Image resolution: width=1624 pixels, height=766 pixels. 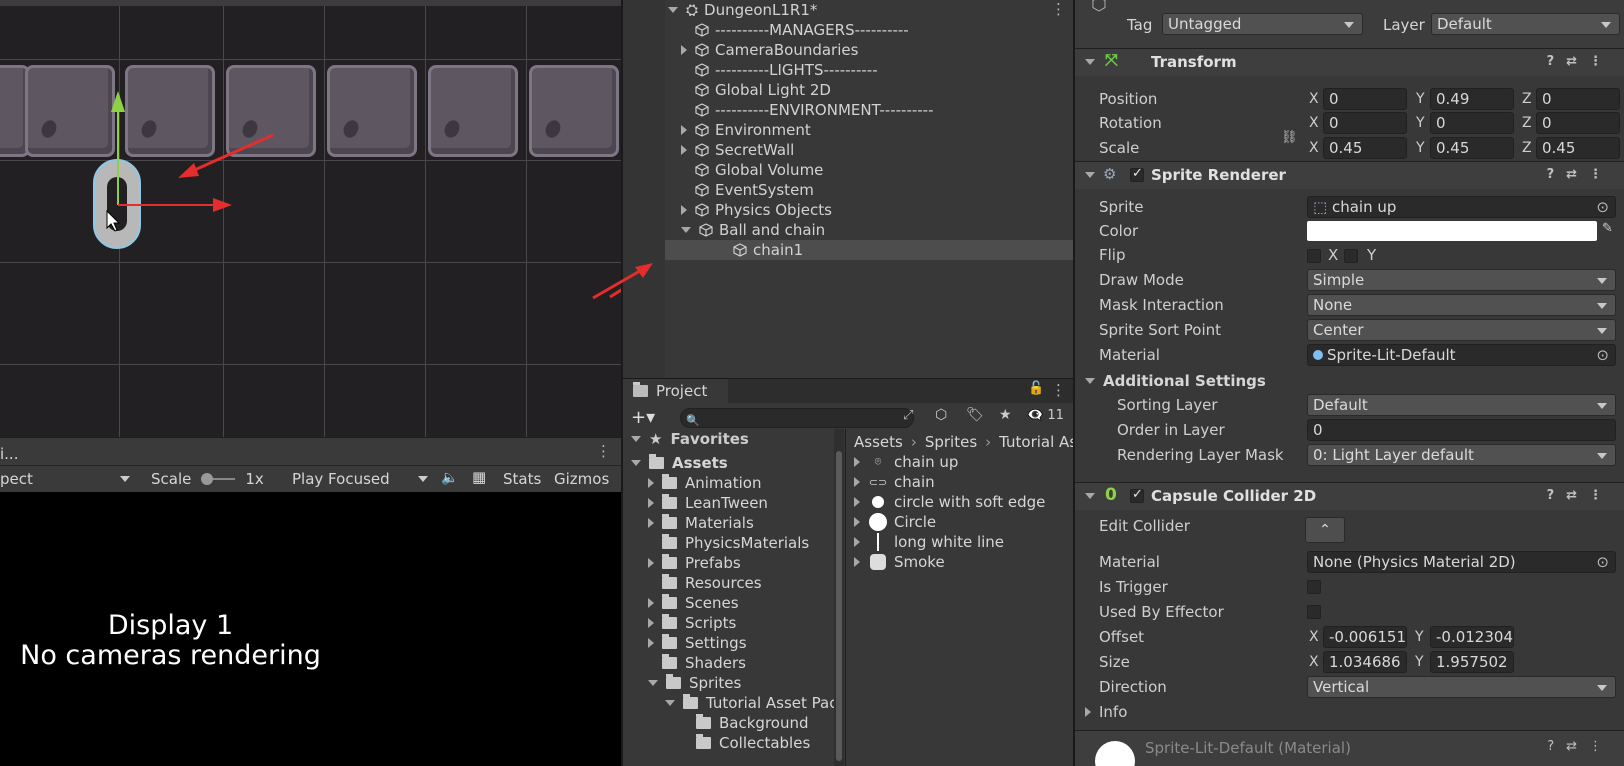 What do you see at coordinates (1607, 228) in the screenshot?
I see `eyedropper-icon: ✎` at bounding box center [1607, 228].